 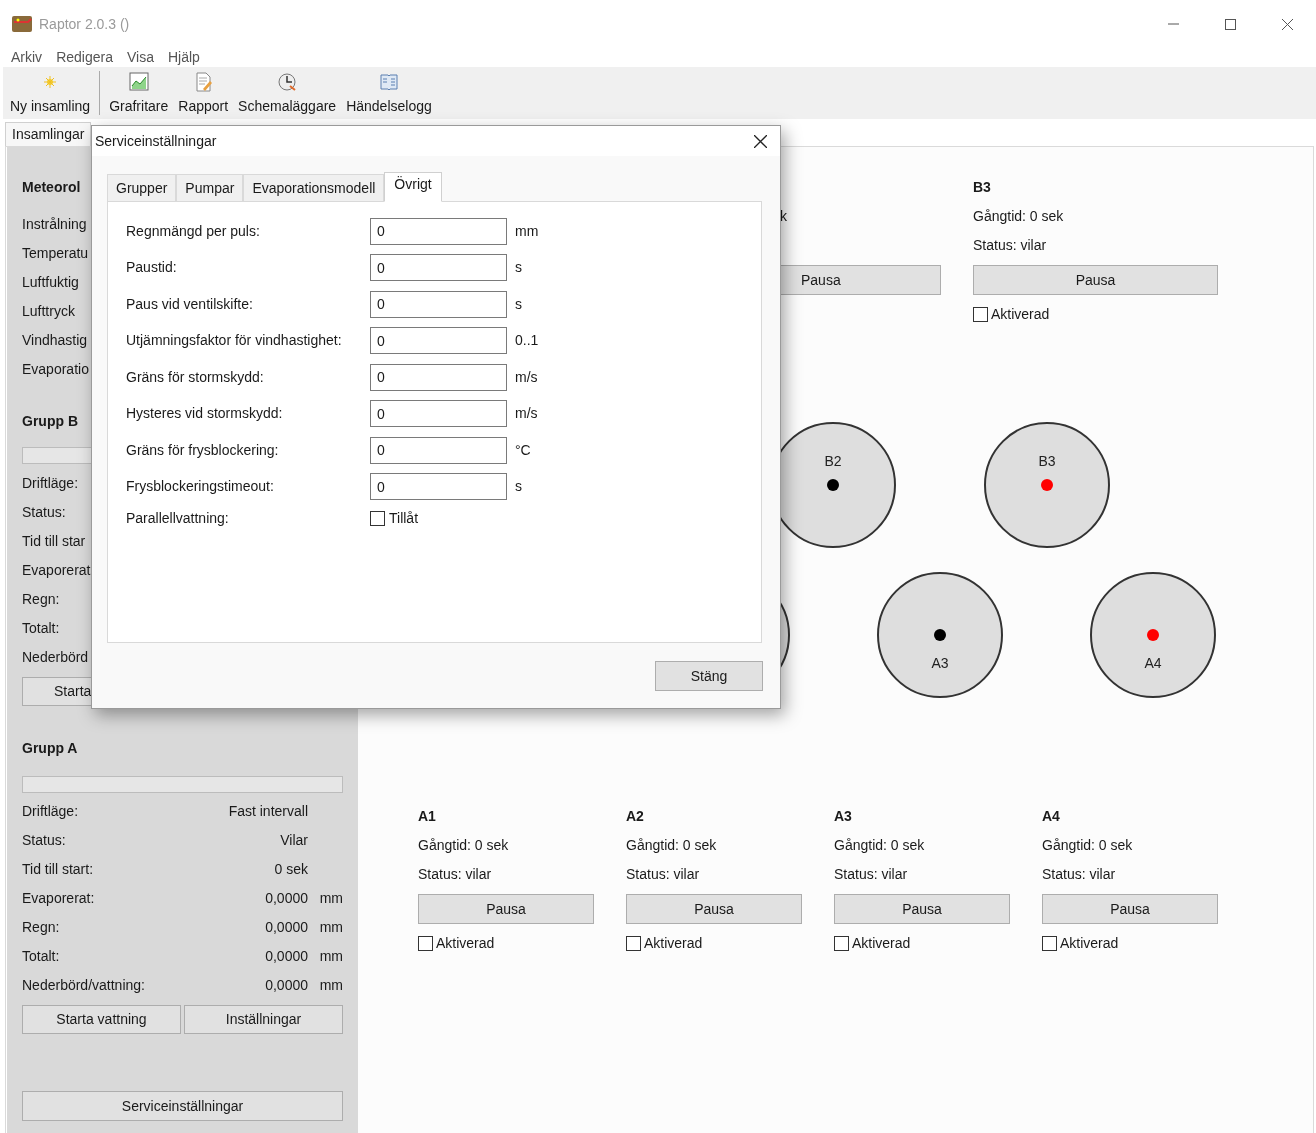 I want to click on pump-label: B2, so click(x=833, y=461).